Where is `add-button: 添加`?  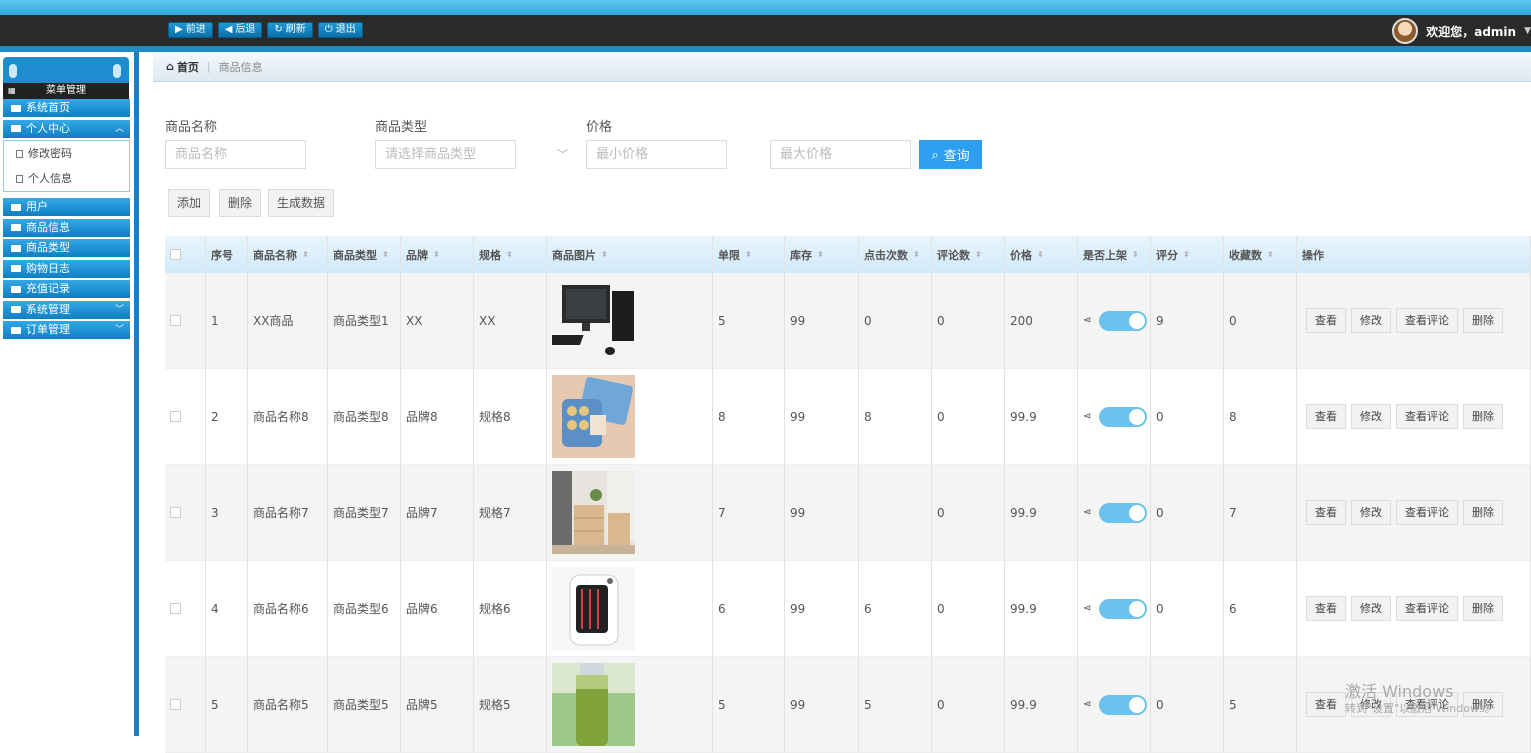
add-button: 添加 is located at coordinates (189, 203).